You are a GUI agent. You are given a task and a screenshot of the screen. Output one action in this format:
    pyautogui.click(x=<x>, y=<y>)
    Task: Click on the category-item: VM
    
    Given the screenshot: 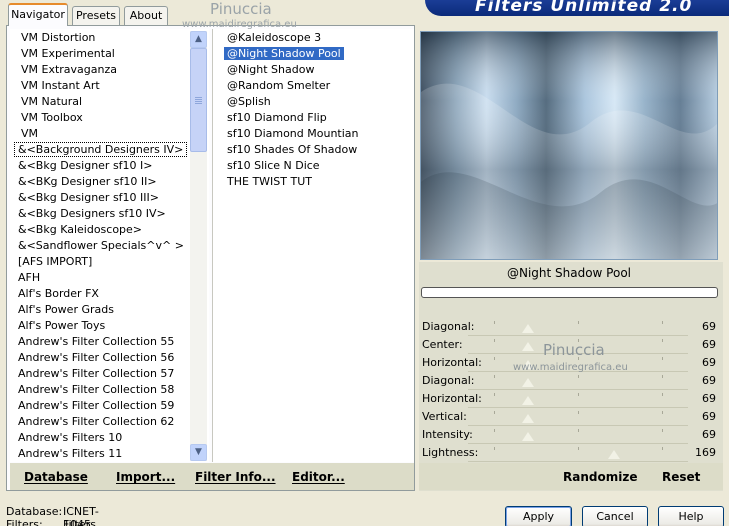 What is the action you would take?
    pyautogui.click(x=29, y=134)
    